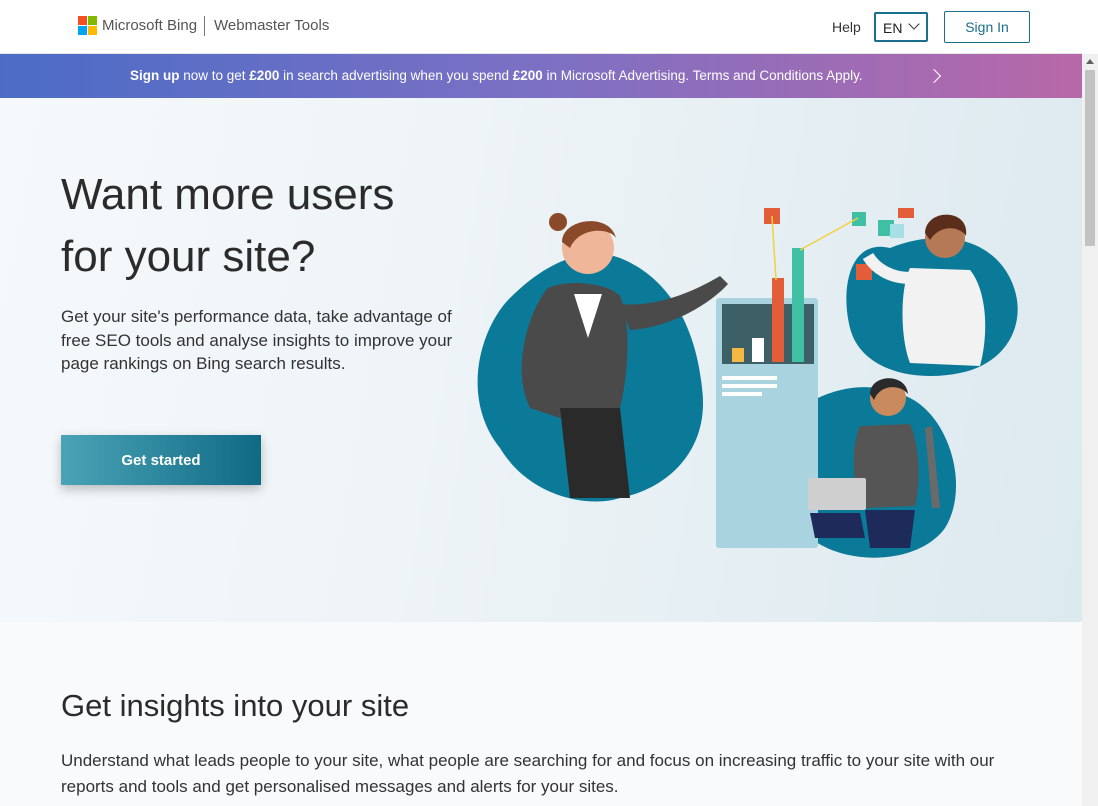  Describe the element at coordinates (161, 460) in the screenshot. I see `get-started-button: Get started` at that location.